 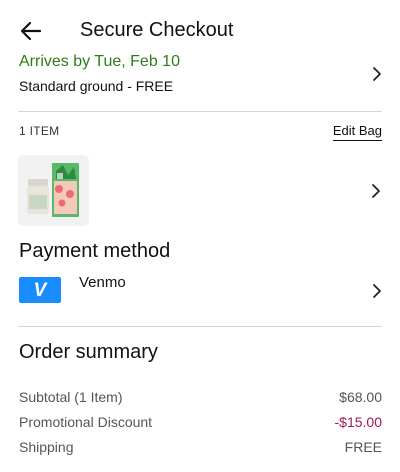 What do you see at coordinates (377, 291) in the screenshot?
I see `payment-chevron-right-icon` at bounding box center [377, 291].